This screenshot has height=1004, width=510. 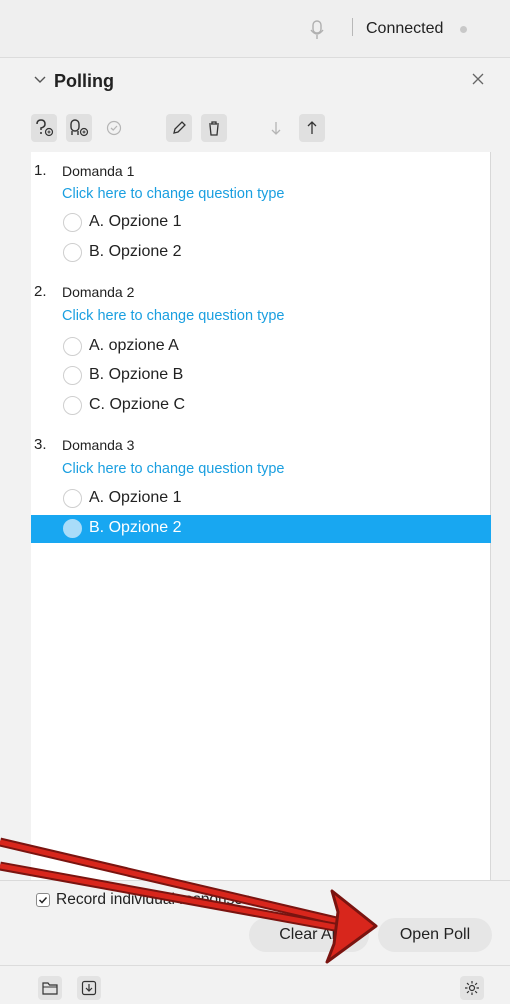 What do you see at coordinates (40, 80) in the screenshot?
I see `chevron-down-icon` at bounding box center [40, 80].